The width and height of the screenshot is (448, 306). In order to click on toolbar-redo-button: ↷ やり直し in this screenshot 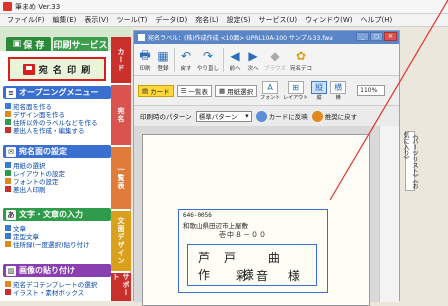, I will do `click(208, 60)`.